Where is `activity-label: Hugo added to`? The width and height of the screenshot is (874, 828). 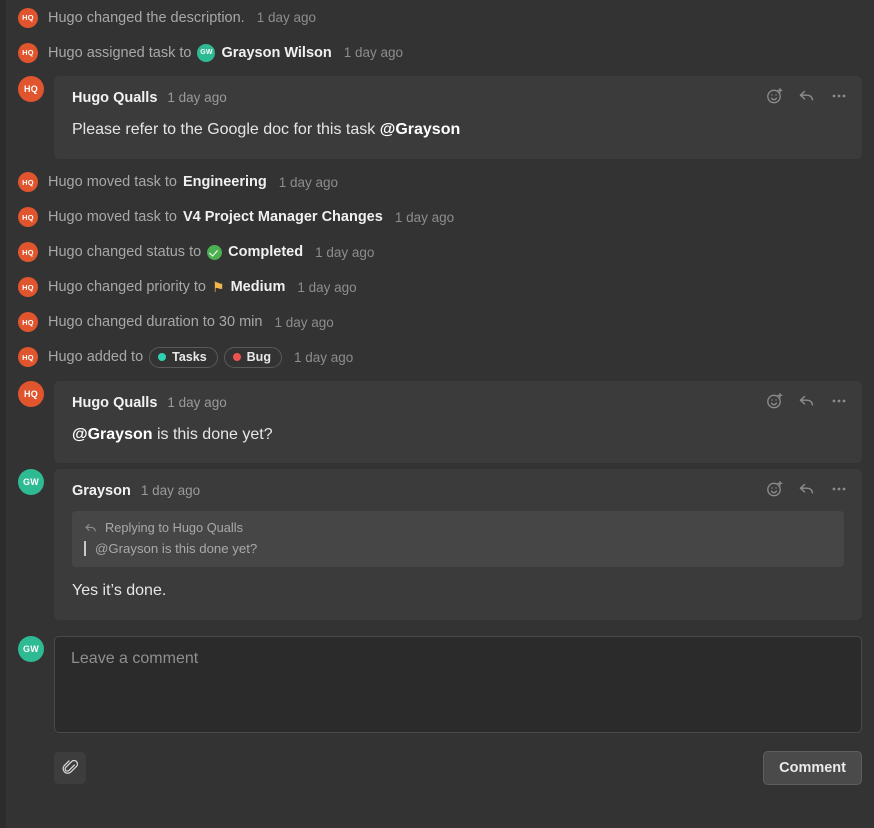 activity-label: Hugo added to is located at coordinates (96, 357).